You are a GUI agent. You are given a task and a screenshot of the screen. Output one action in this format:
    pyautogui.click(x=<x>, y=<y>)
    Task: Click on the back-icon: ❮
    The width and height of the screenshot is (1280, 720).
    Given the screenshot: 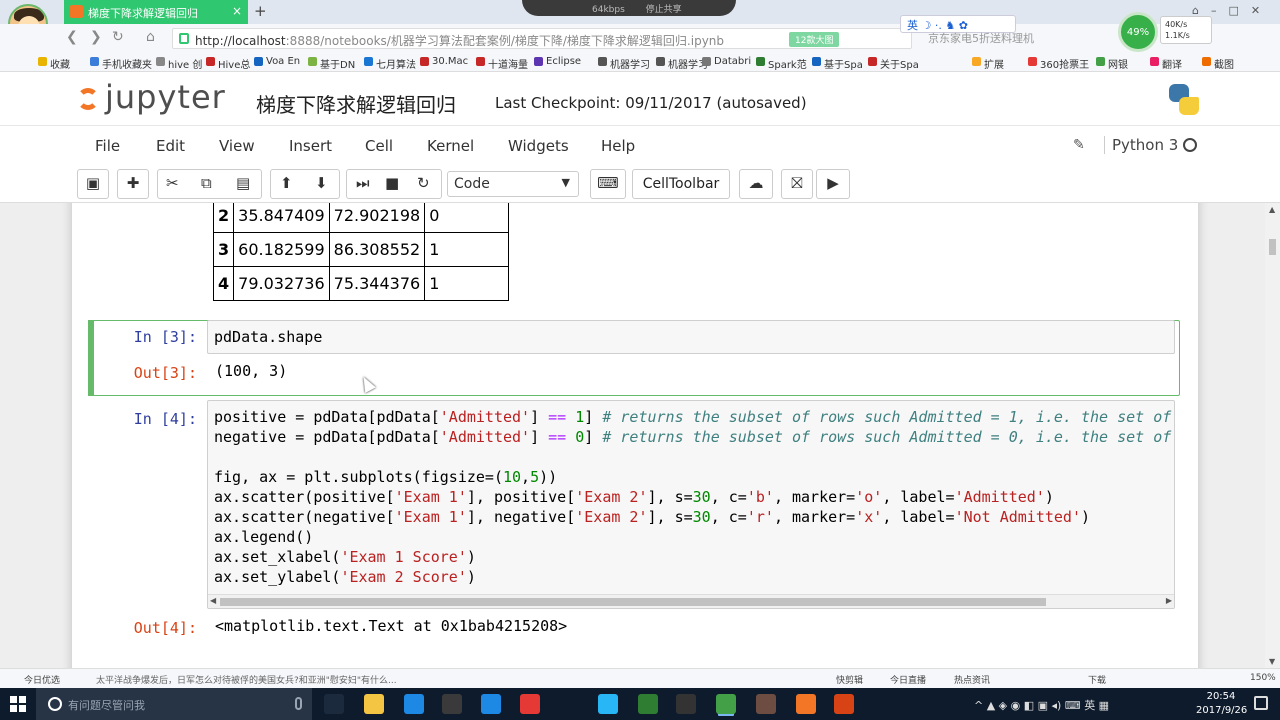 What is the action you would take?
    pyautogui.click(x=72, y=37)
    